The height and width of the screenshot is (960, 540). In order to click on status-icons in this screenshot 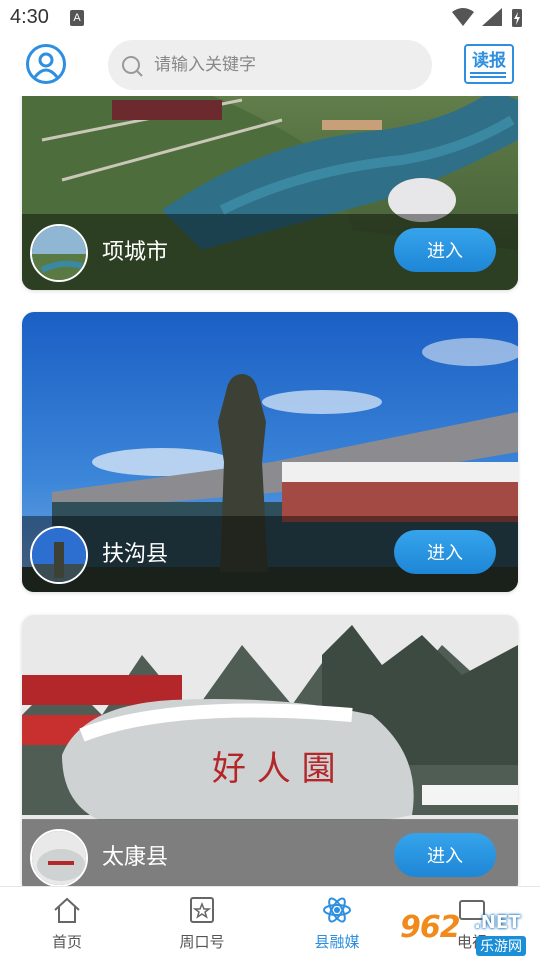, I will do `click(487, 17)`.